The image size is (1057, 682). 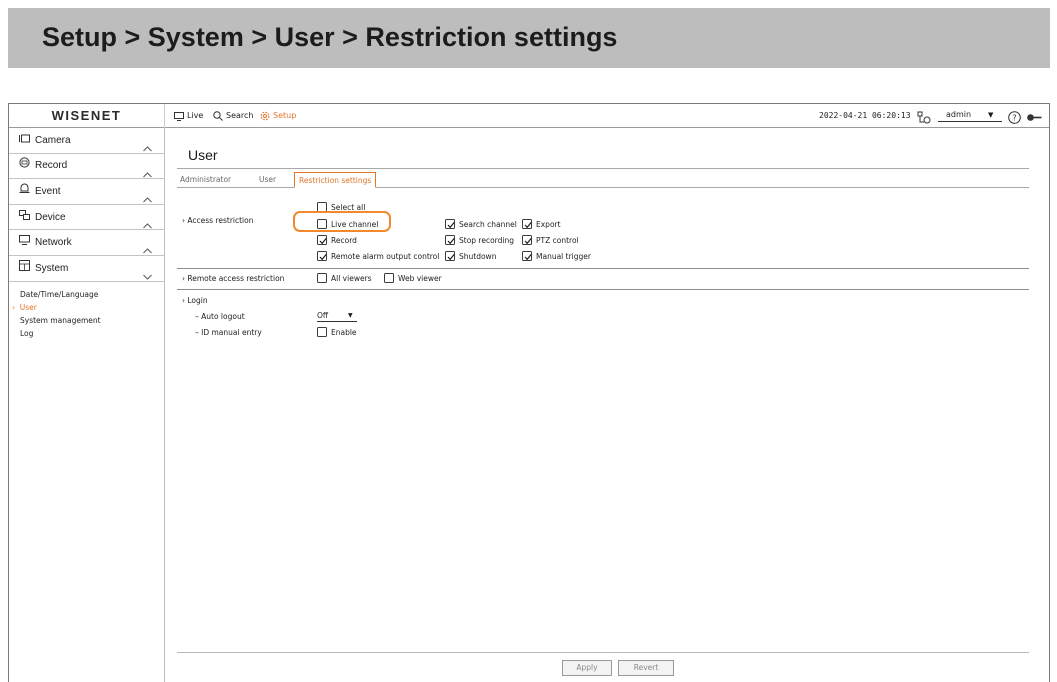 What do you see at coordinates (86, 141) in the screenshot?
I see `sidebar-item-camera: Camera` at bounding box center [86, 141].